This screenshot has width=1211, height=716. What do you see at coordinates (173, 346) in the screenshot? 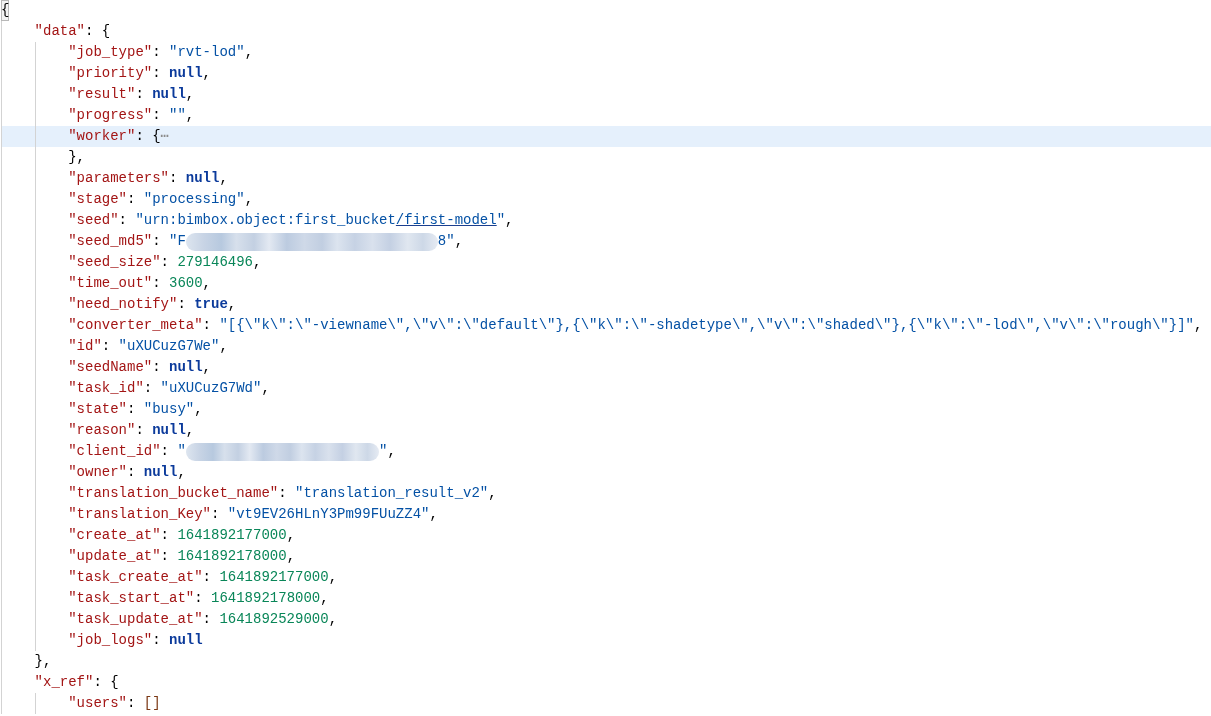
I see `string-value: "uXUCuzG7We",` at bounding box center [173, 346].